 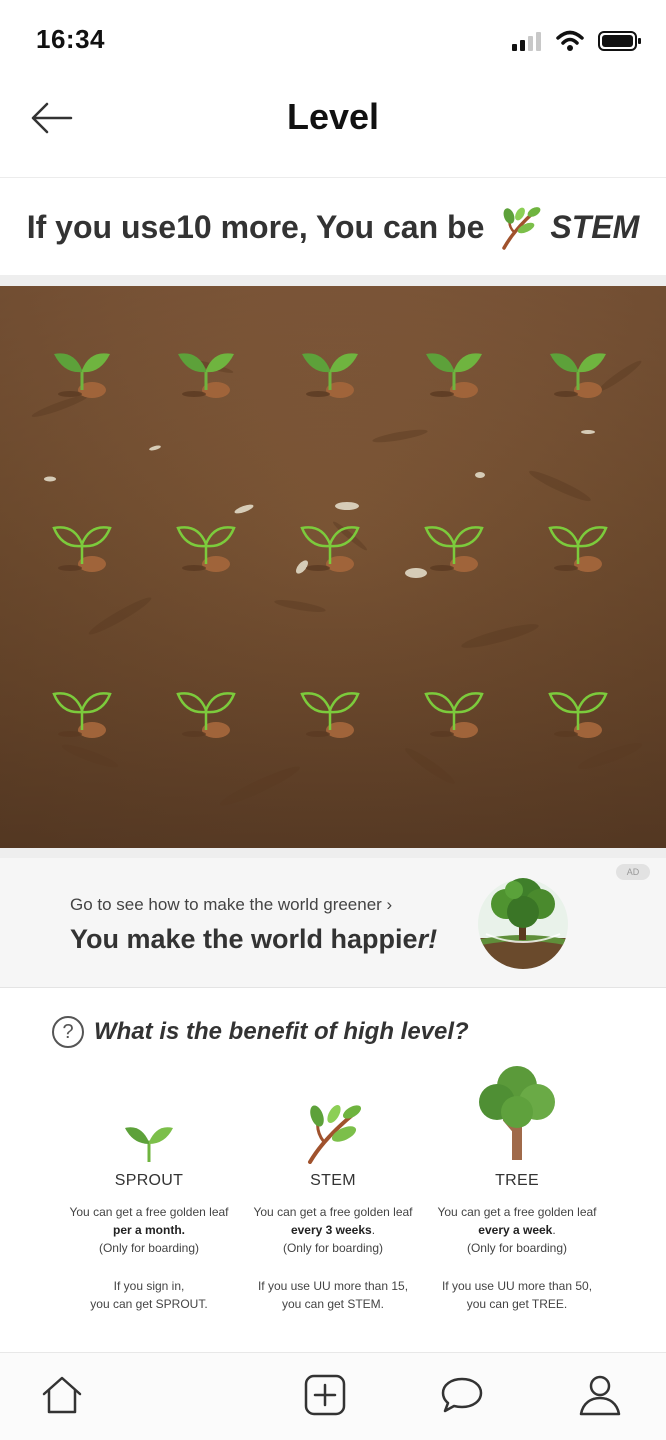 I want to click on tab-profile, so click(x=600, y=1395).